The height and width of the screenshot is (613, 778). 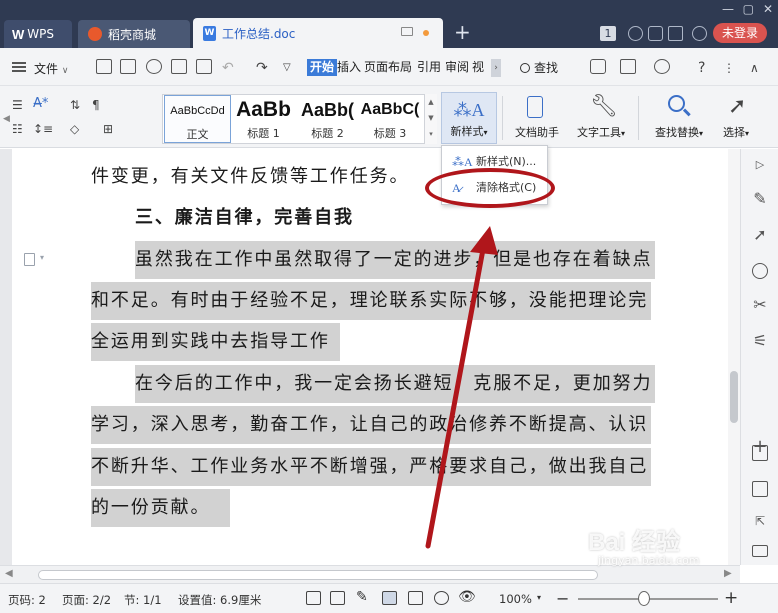 What do you see at coordinates (649, 560) in the screenshot?
I see `baidu-watermark-url: jingyan.baidu.com` at bounding box center [649, 560].